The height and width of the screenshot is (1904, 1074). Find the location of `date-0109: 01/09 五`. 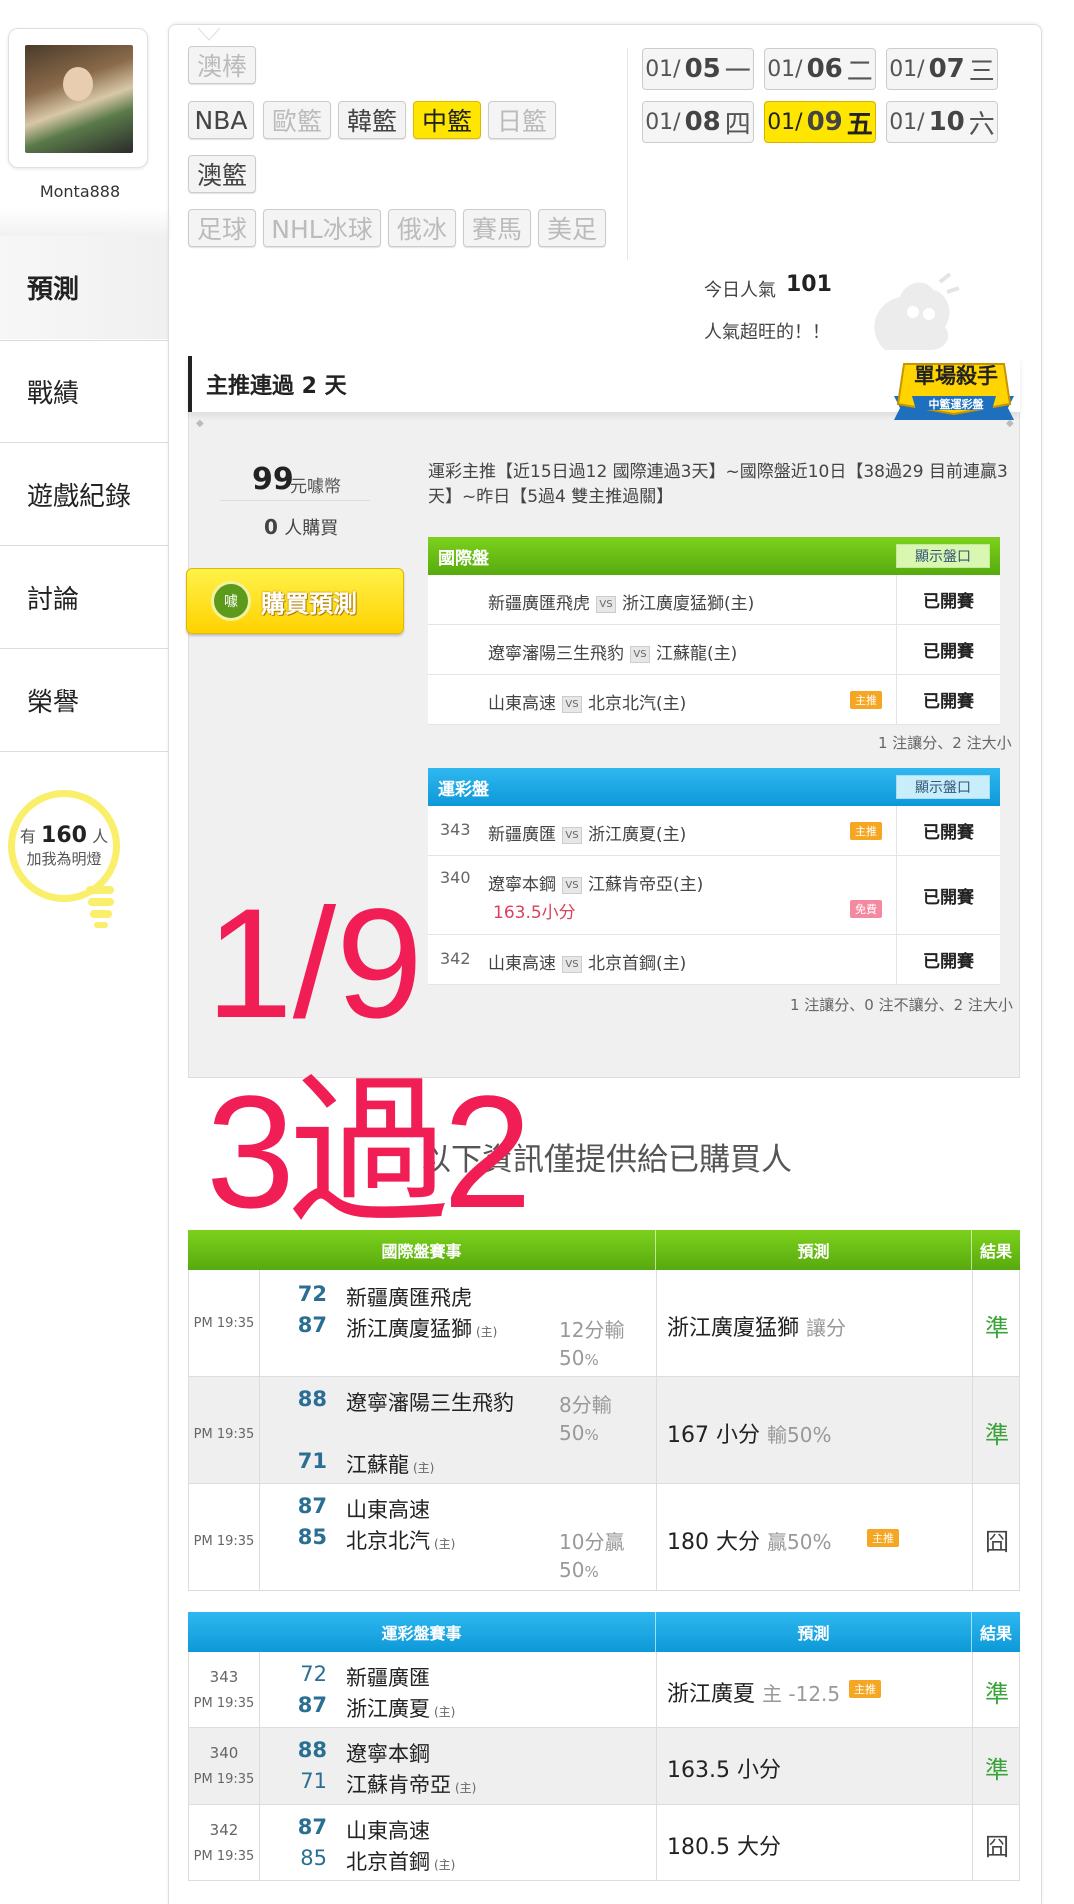

date-0109: 01/09 五 is located at coordinates (820, 122).